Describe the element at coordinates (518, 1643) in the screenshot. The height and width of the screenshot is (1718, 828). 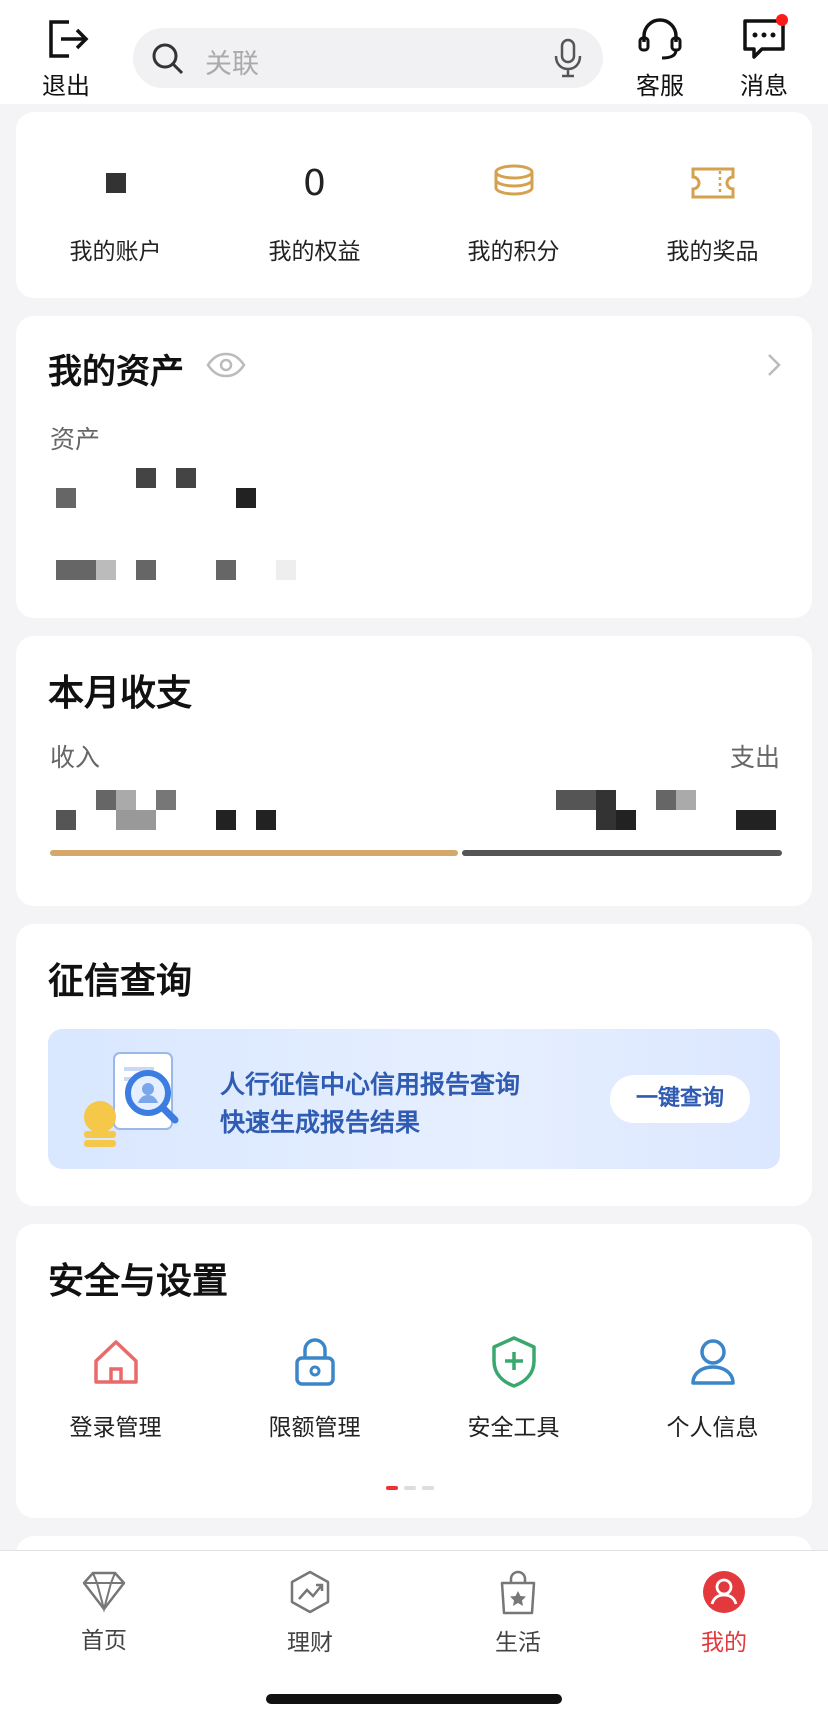
I see `tab-life-label: 生活` at that location.